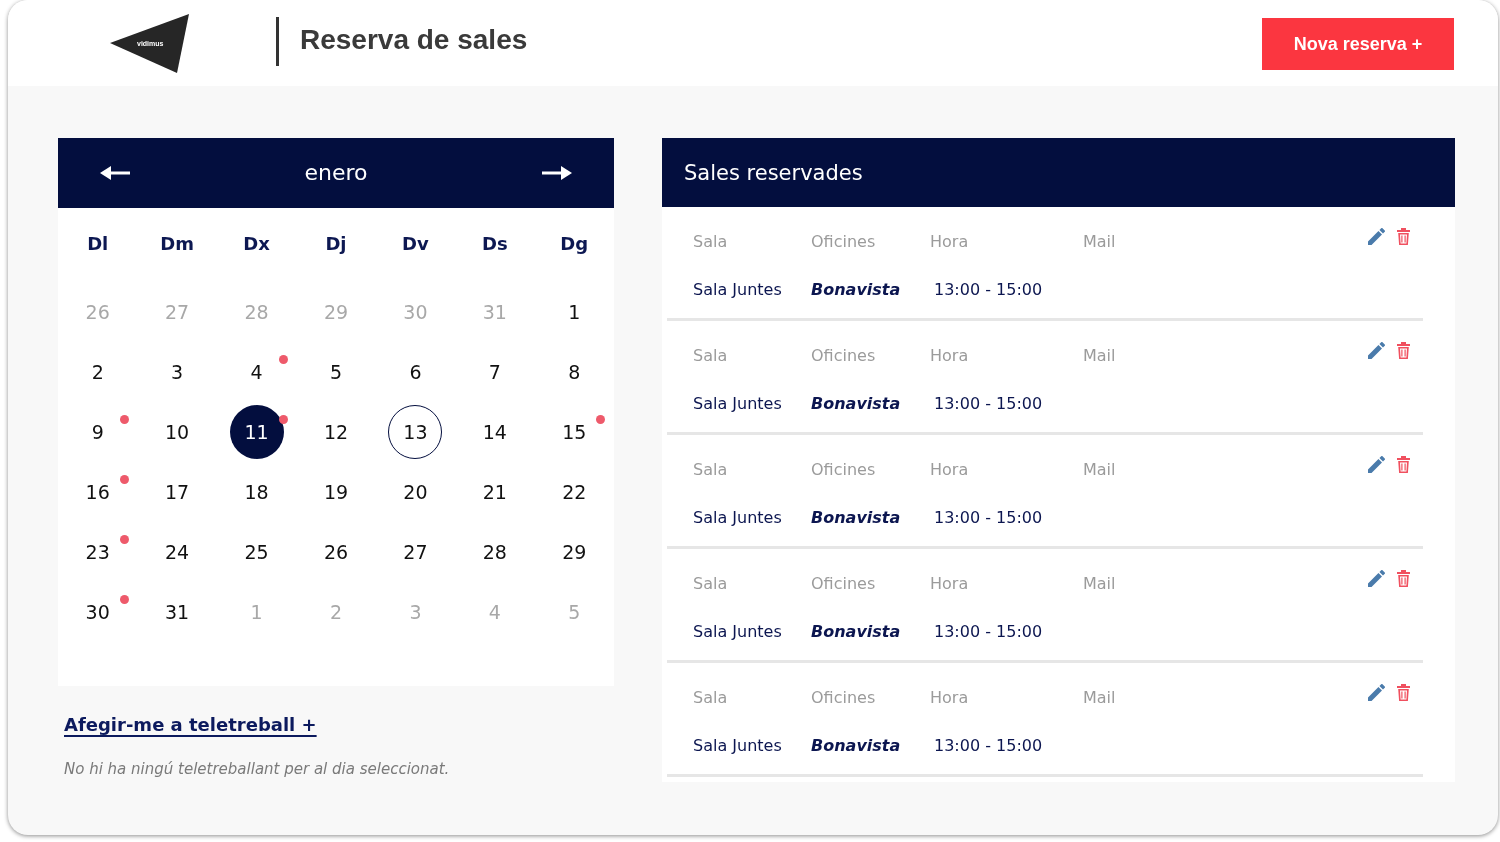 The image size is (1500, 842). Describe the element at coordinates (574, 312) in the screenshot. I see `calendar-day: 1` at that location.